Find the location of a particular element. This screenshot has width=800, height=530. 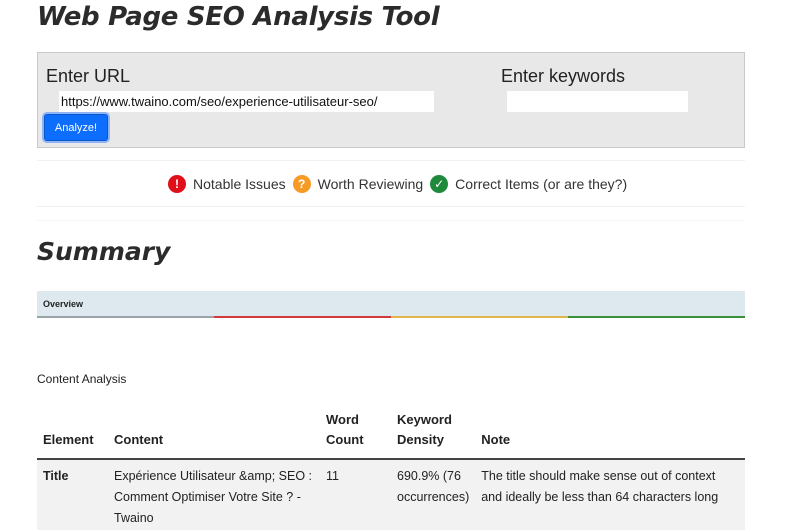

overview-bar: Overview is located at coordinates (391, 304).